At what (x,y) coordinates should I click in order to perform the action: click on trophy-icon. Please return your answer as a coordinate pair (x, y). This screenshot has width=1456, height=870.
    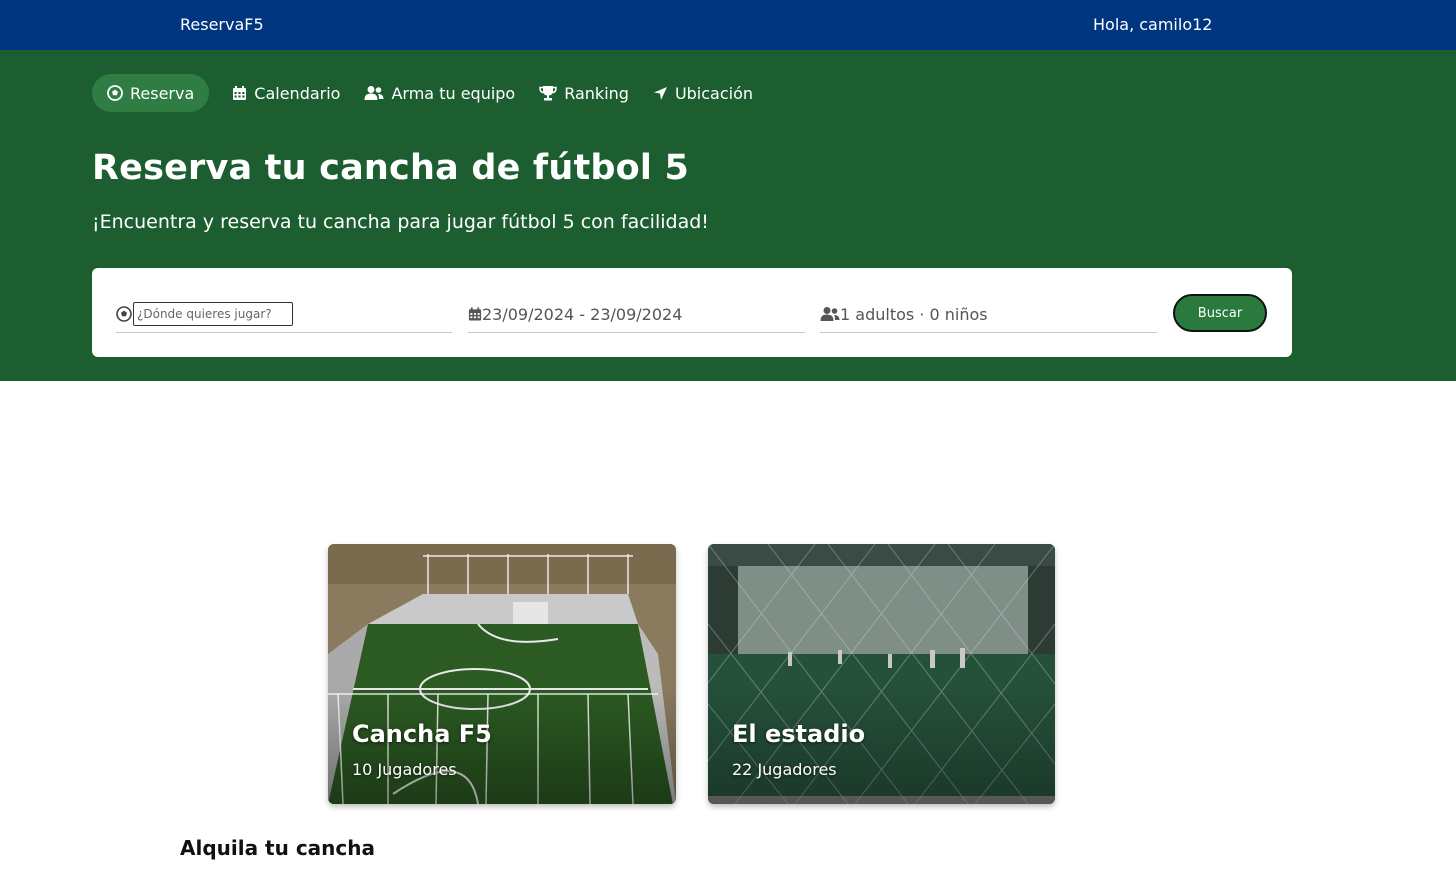
    Looking at the image, I should click on (548, 93).